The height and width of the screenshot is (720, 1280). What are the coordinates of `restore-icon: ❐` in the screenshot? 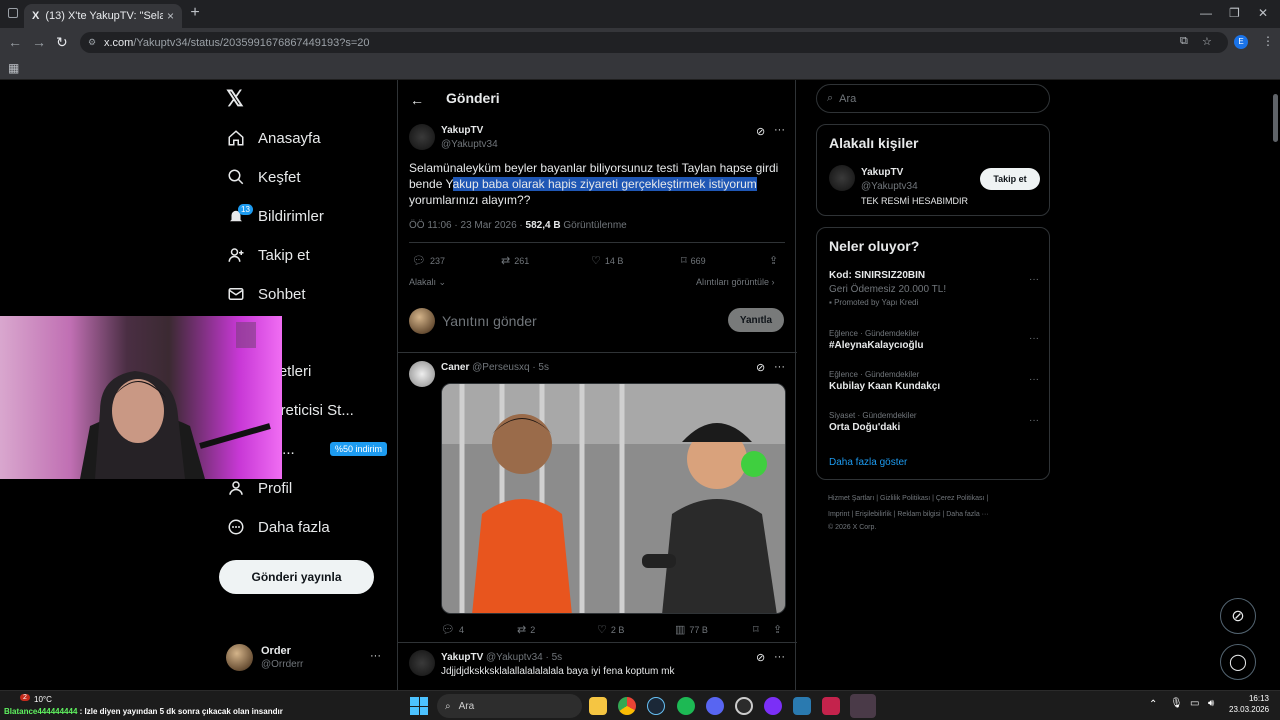 It's located at (1234, 13).